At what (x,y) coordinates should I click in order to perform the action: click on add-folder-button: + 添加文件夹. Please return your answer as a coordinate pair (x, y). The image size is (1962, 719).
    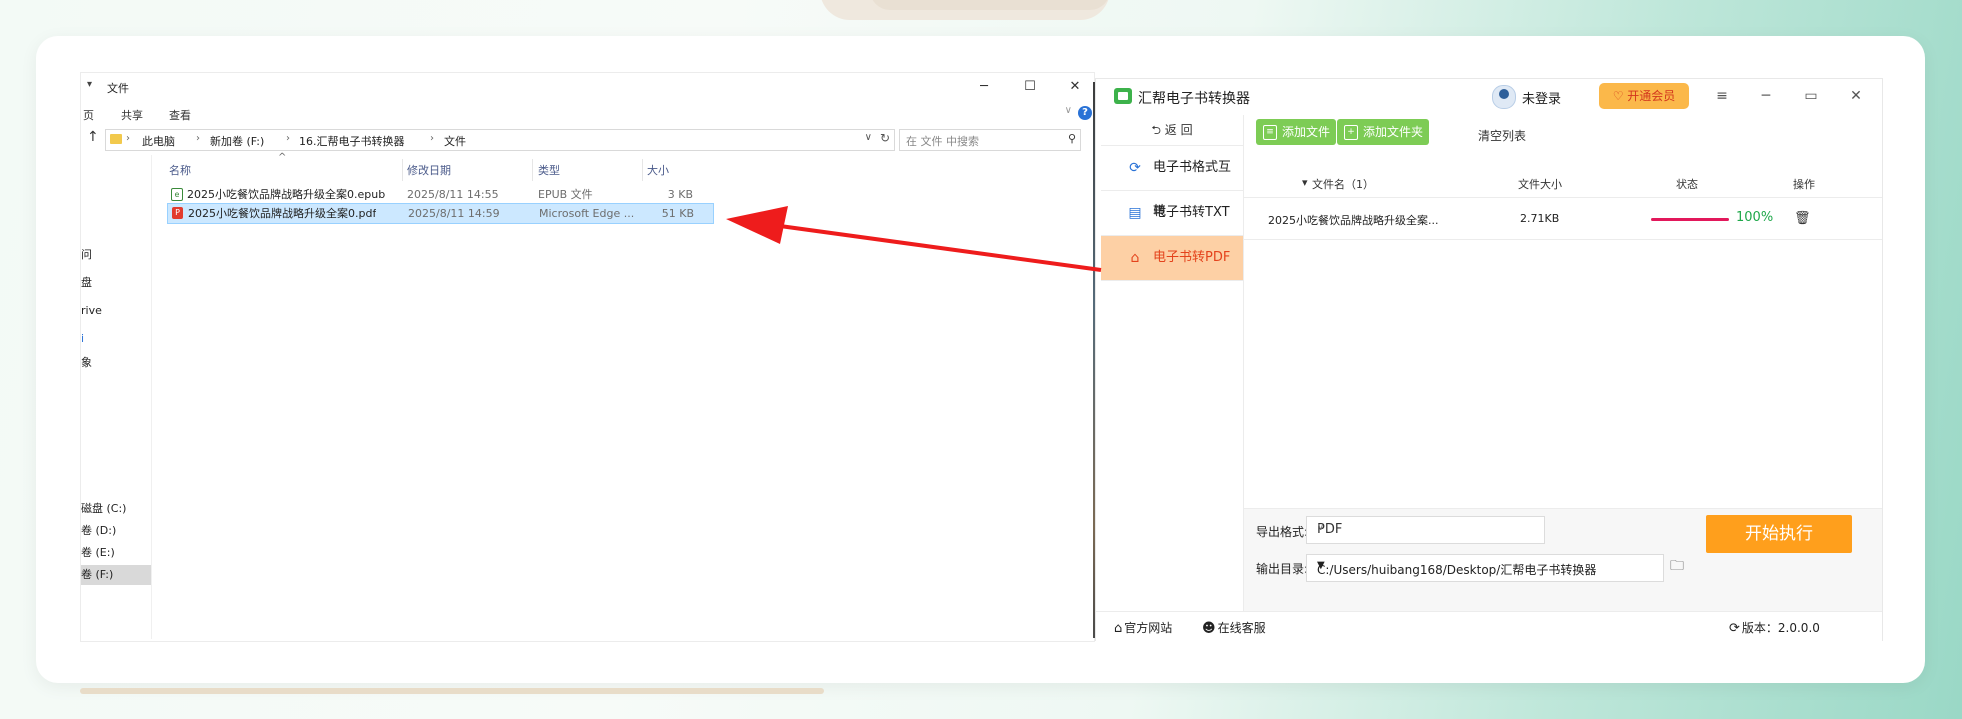
    Looking at the image, I should click on (1383, 132).